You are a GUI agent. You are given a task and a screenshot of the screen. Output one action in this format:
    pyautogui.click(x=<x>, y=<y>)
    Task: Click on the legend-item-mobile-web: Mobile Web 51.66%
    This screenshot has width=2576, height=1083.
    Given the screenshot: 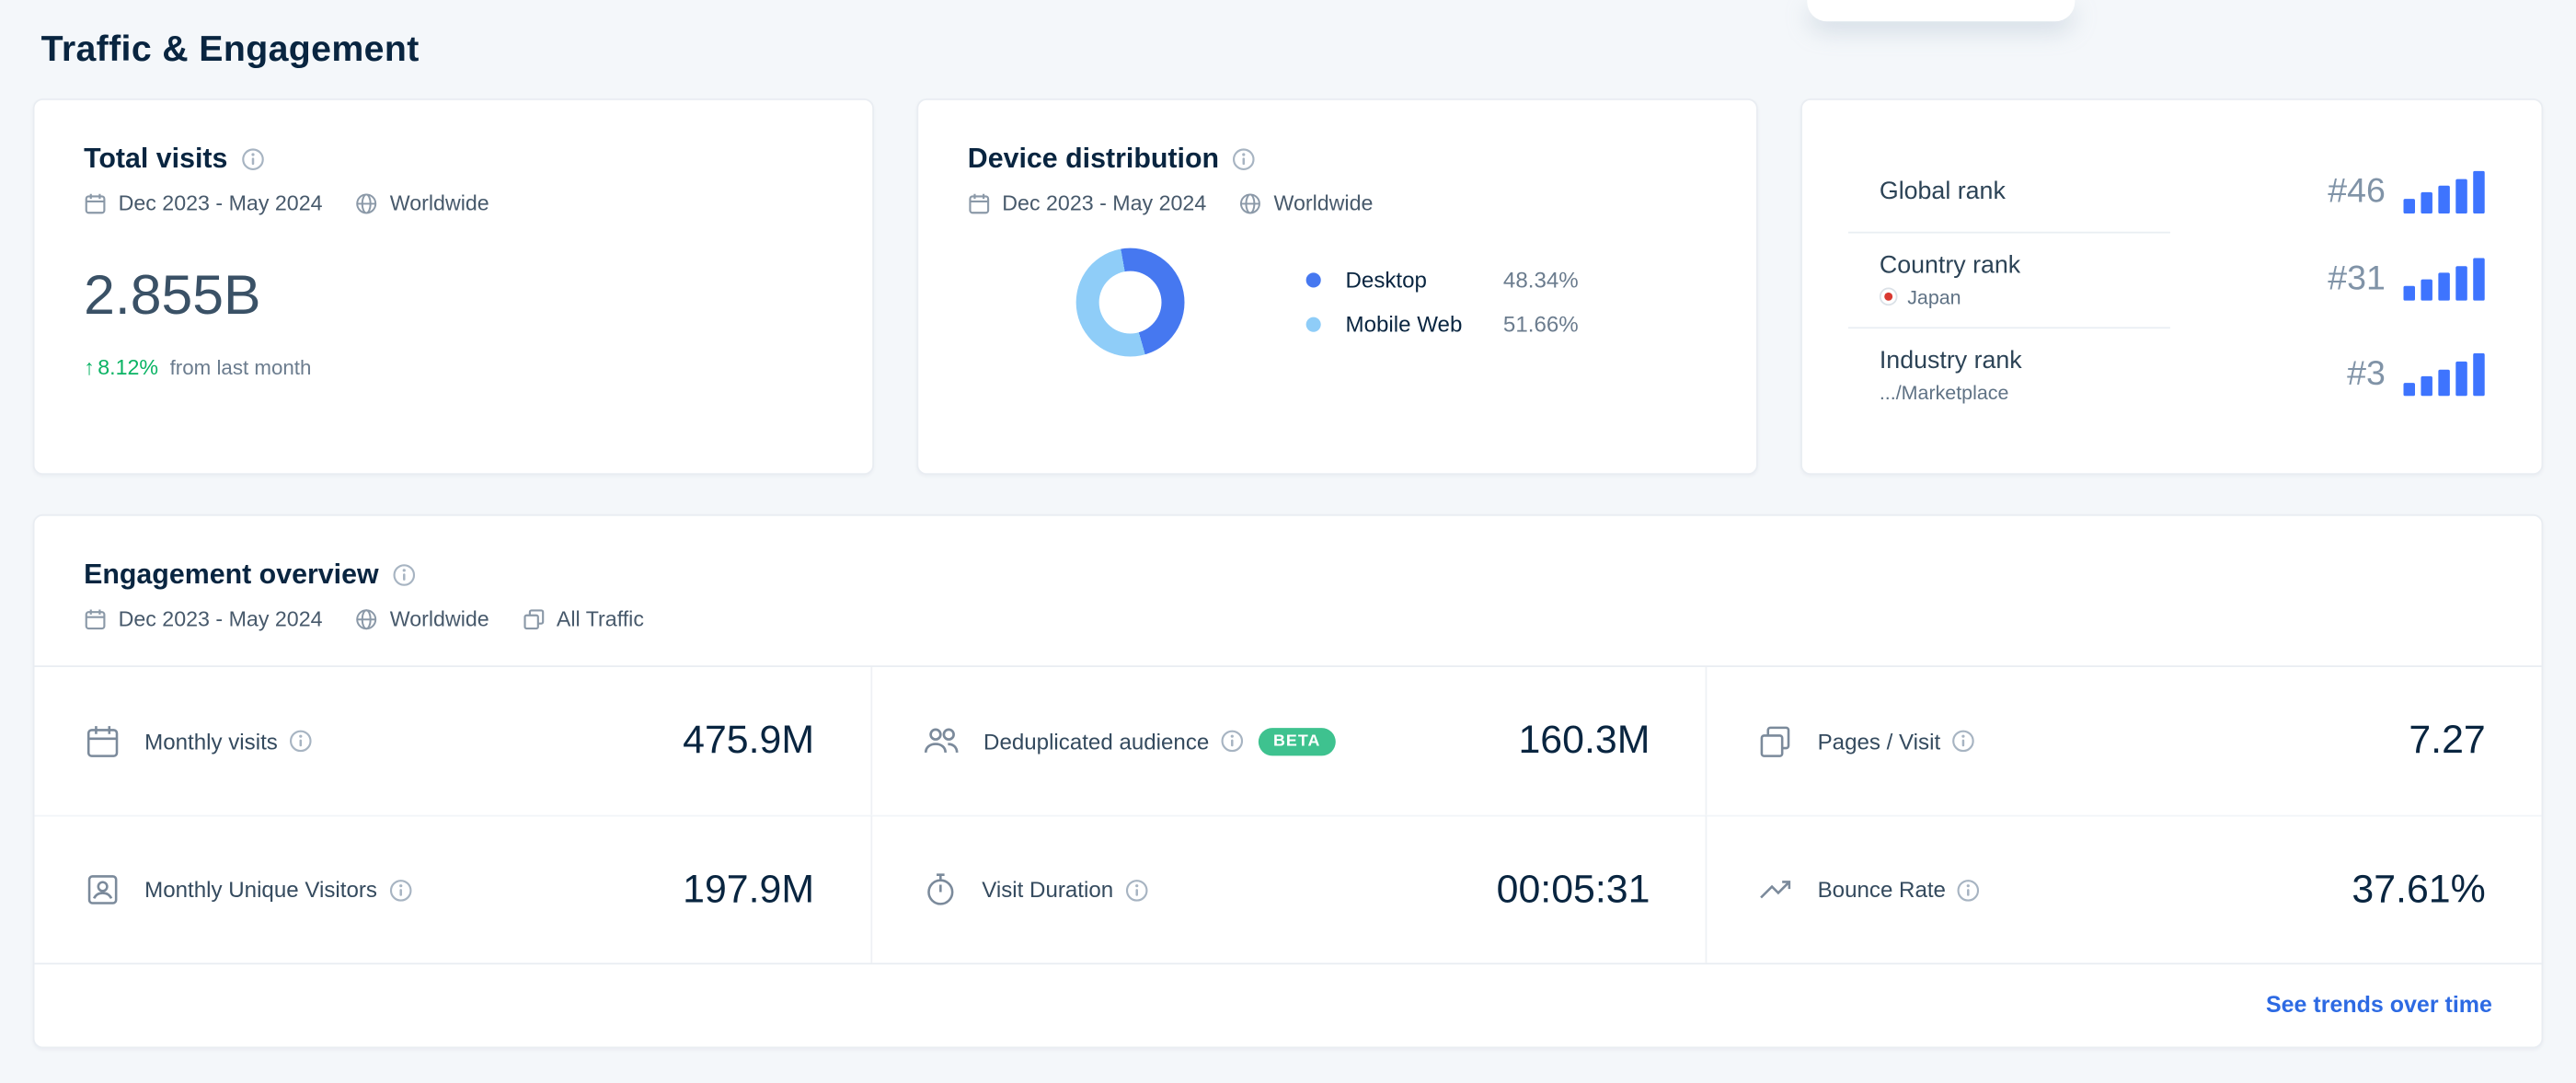 What is the action you would take?
    pyautogui.click(x=1442, y=324)
    